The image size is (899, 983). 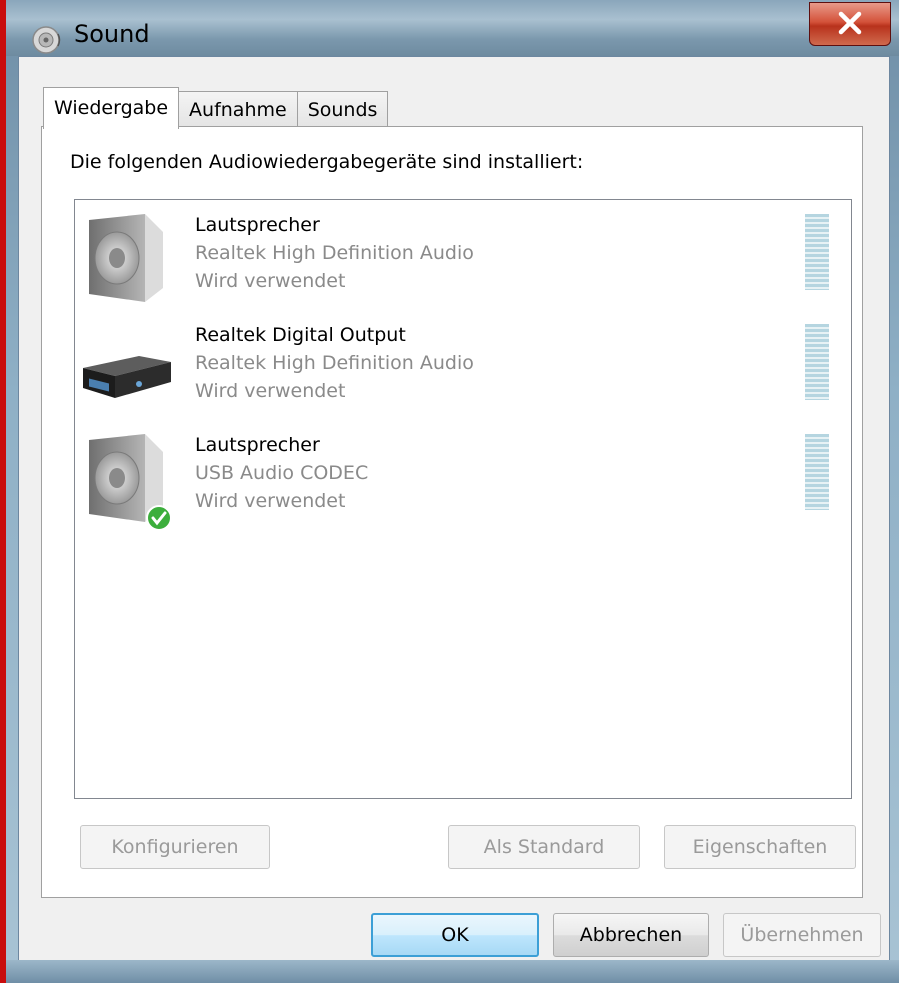 What do you see at coordinates (631, 935) in the screenshot?
I see `cancel-button: Abbrechen` at bounding box center [631, 935].